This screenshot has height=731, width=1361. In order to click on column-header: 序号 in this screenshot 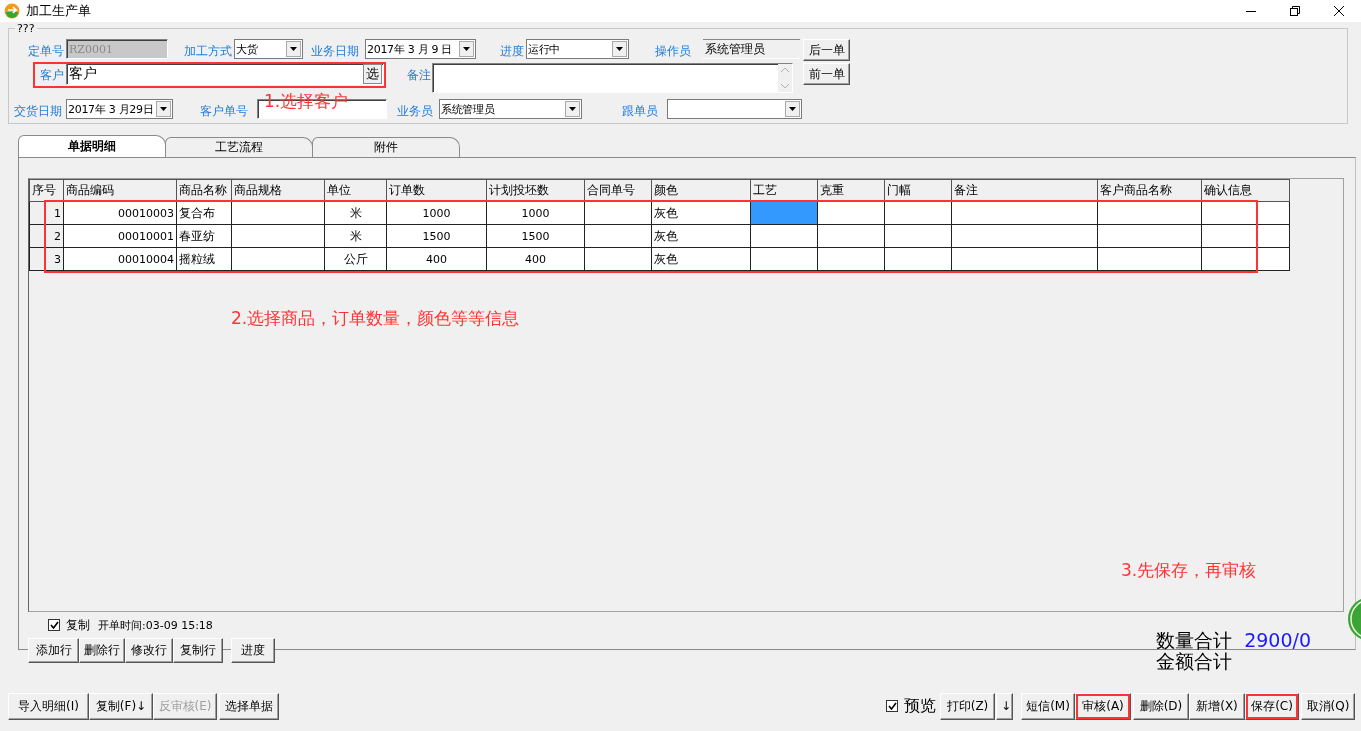, I will do `click(46, 190)`.